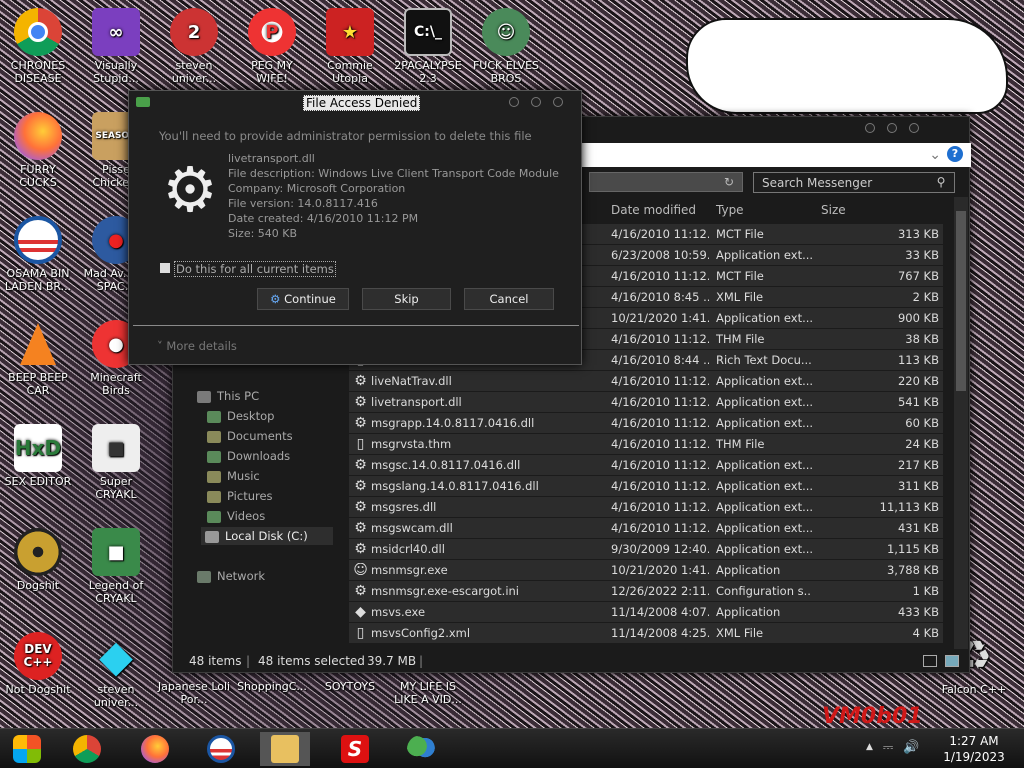  I want to click on taskbar-app-s: S, so click(355, 749).